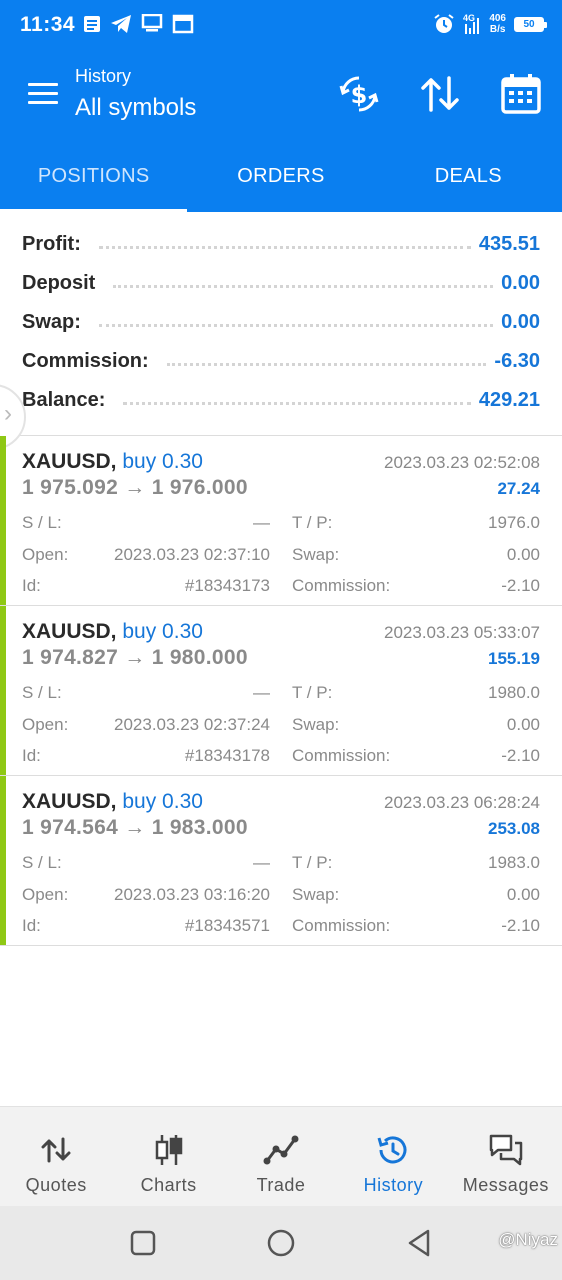  What do you see at coordinates (281, 244) in the screenshot?
I see `summary-profit-row: Profit: 435.51` at bounding box center [281, 244].